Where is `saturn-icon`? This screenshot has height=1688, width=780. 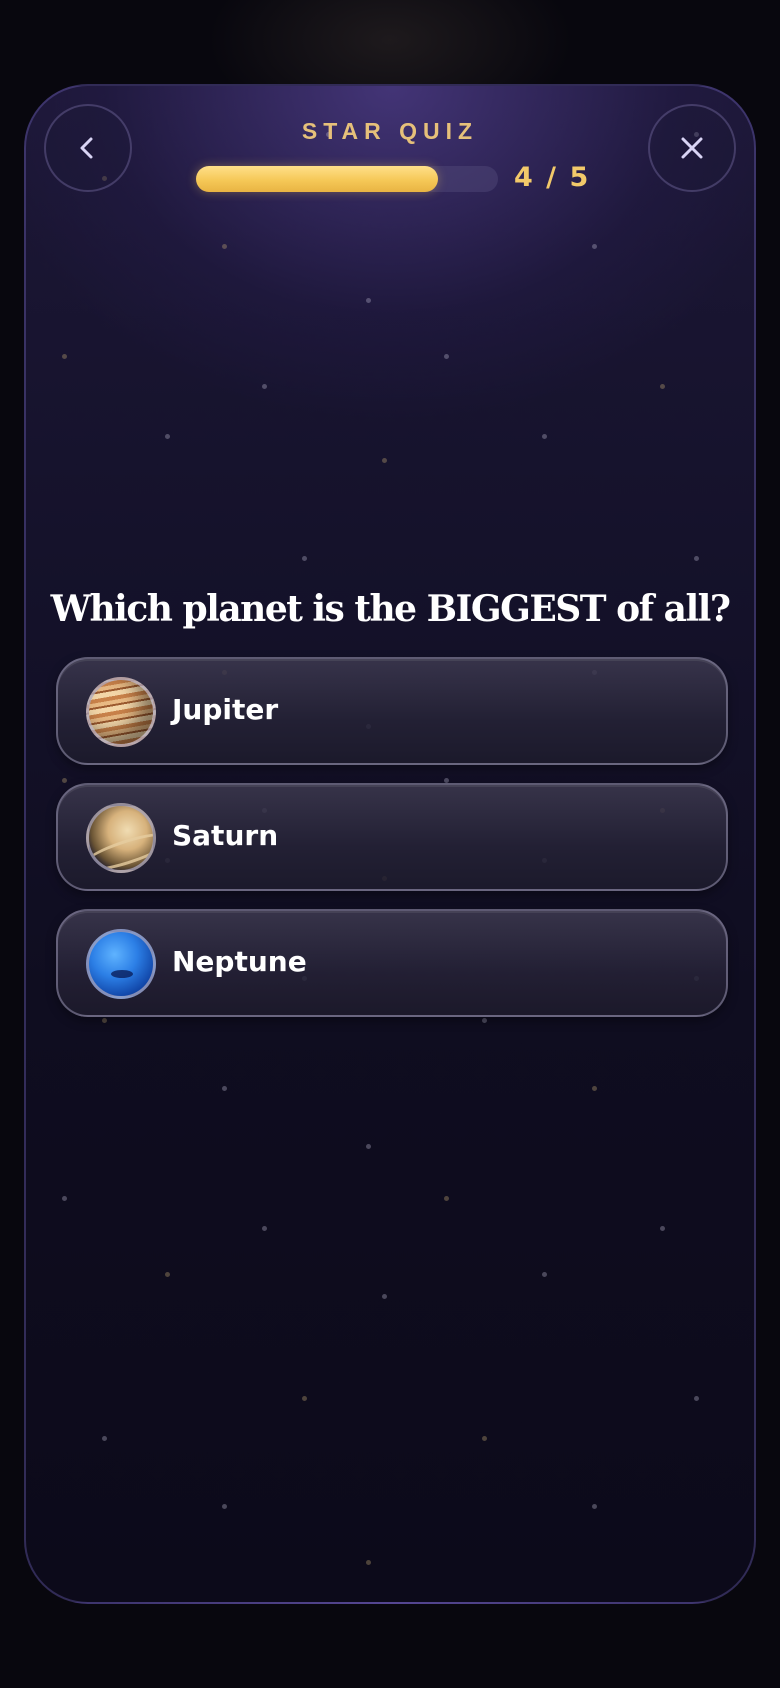 saturn-icon is located at coordinates (121, 838).